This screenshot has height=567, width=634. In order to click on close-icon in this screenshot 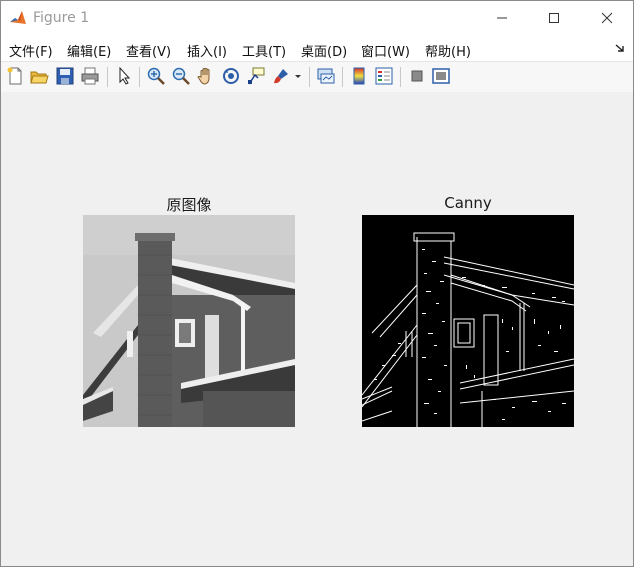, I will do `click(607, 18)`.